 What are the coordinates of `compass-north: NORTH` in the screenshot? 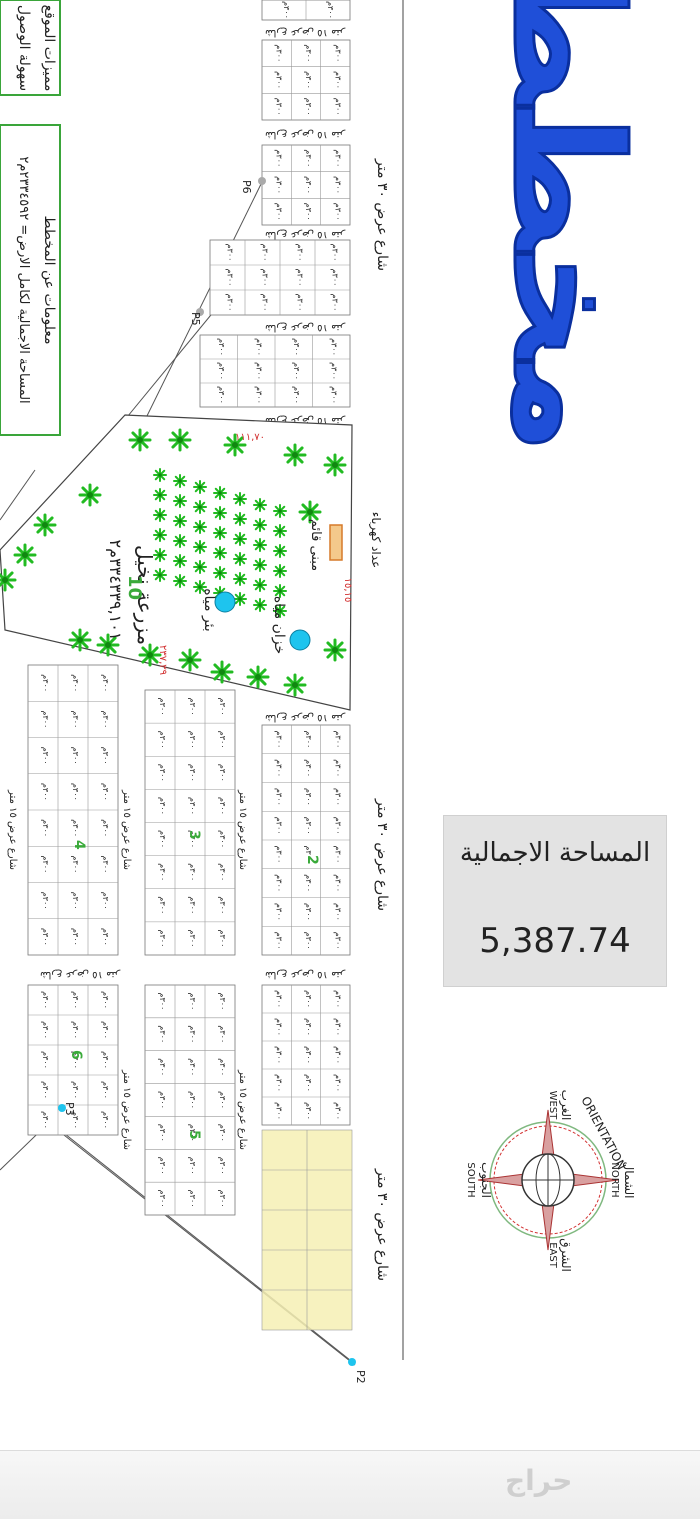 It's located at (614, 1179).